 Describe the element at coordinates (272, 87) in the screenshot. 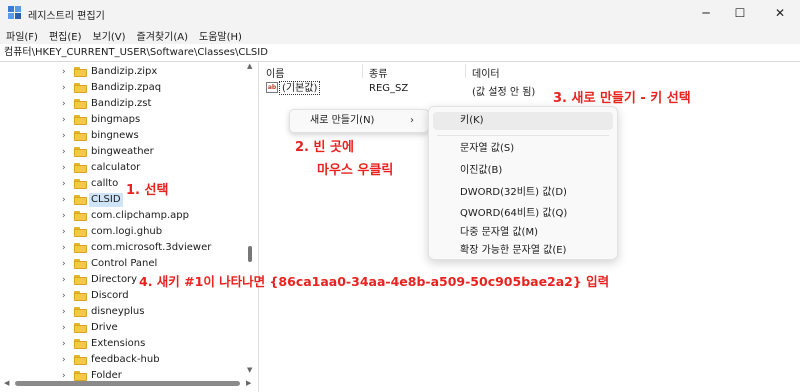

I see `string-value-icon: ab` at that location.